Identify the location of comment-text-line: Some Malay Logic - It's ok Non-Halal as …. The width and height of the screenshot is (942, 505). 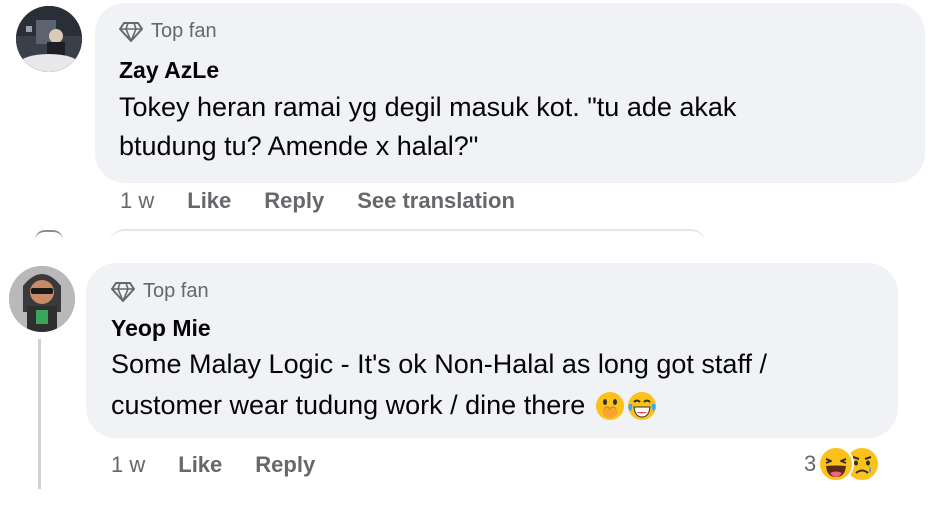
(439, 364).